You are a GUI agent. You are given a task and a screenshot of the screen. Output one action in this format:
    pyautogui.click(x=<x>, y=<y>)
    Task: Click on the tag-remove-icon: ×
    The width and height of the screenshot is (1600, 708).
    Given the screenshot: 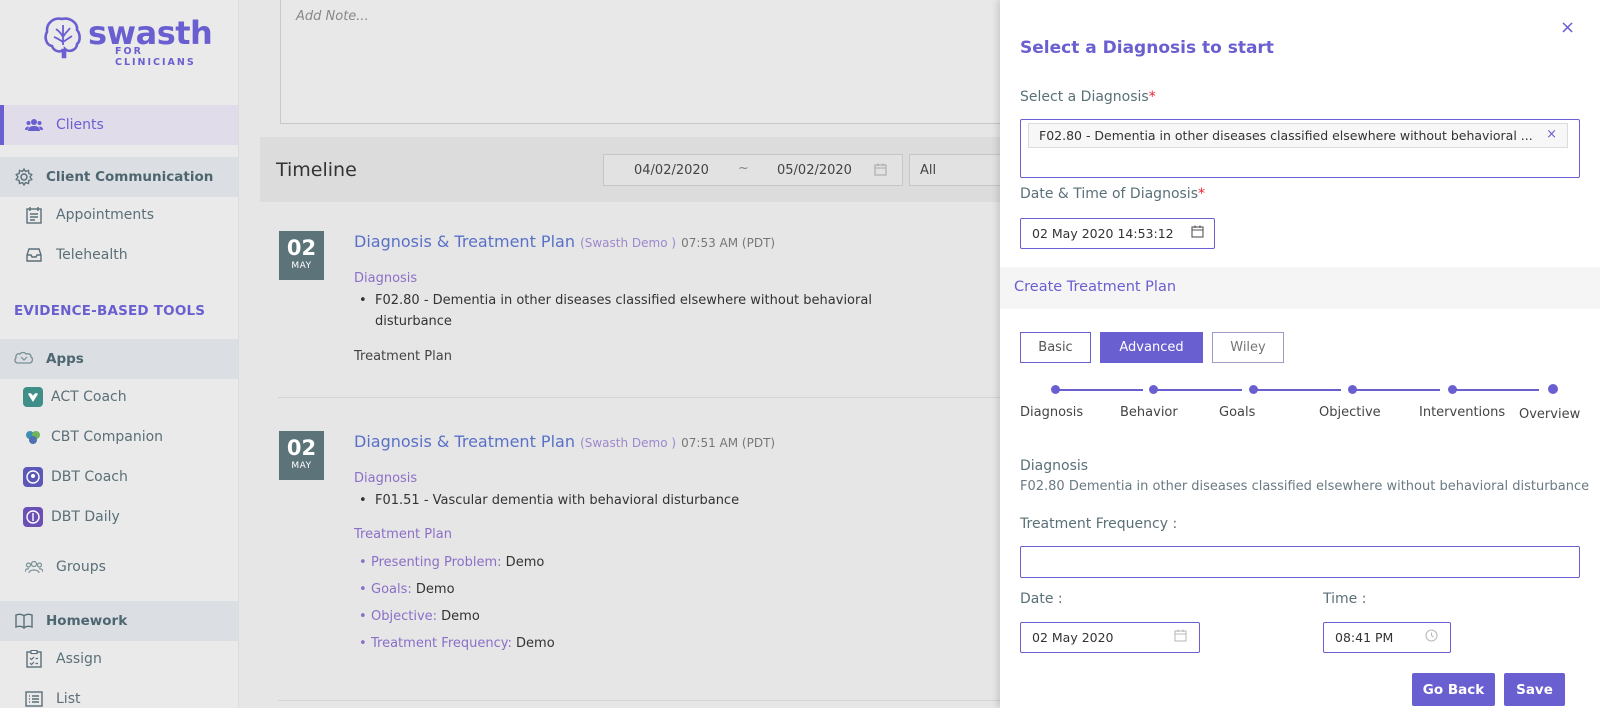 What is the action you would take?
    pyautogui.click(x=1551, y=134)
    